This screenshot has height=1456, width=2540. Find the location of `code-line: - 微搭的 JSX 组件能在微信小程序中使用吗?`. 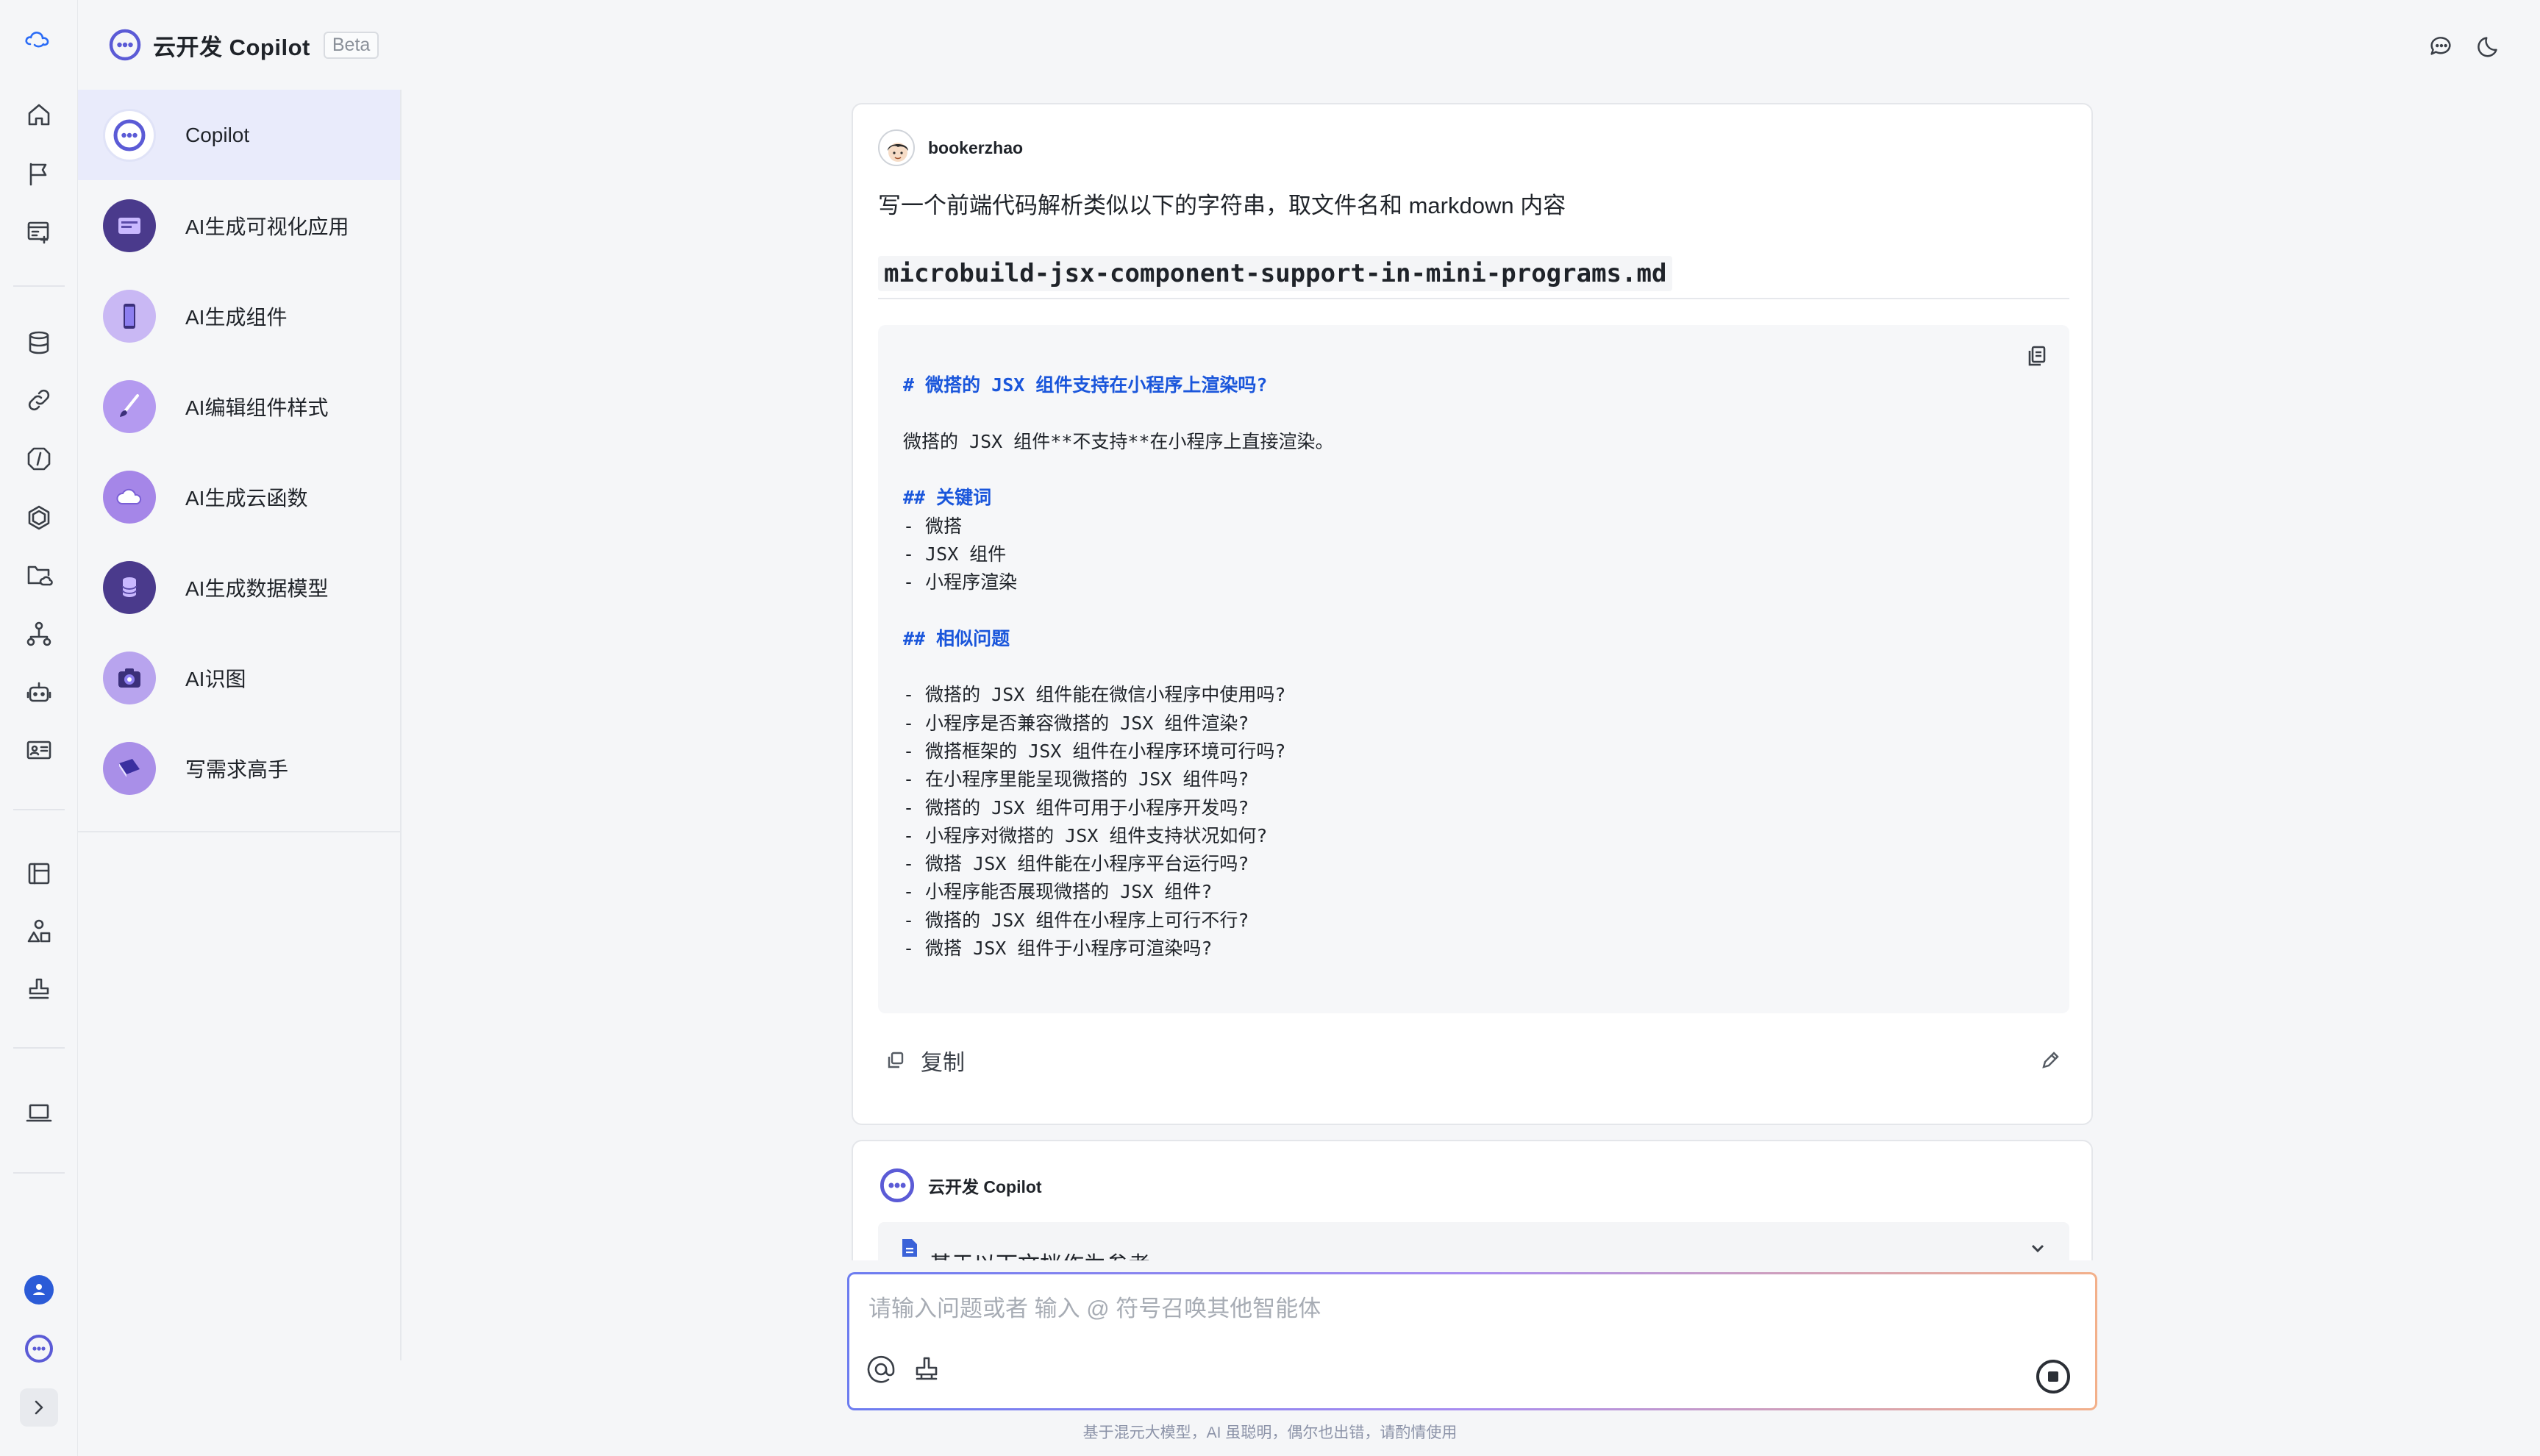

code-line: - 微搭的 JSX 组件能在微信小程序中使用吗? is located at coordinates (1094, 695).